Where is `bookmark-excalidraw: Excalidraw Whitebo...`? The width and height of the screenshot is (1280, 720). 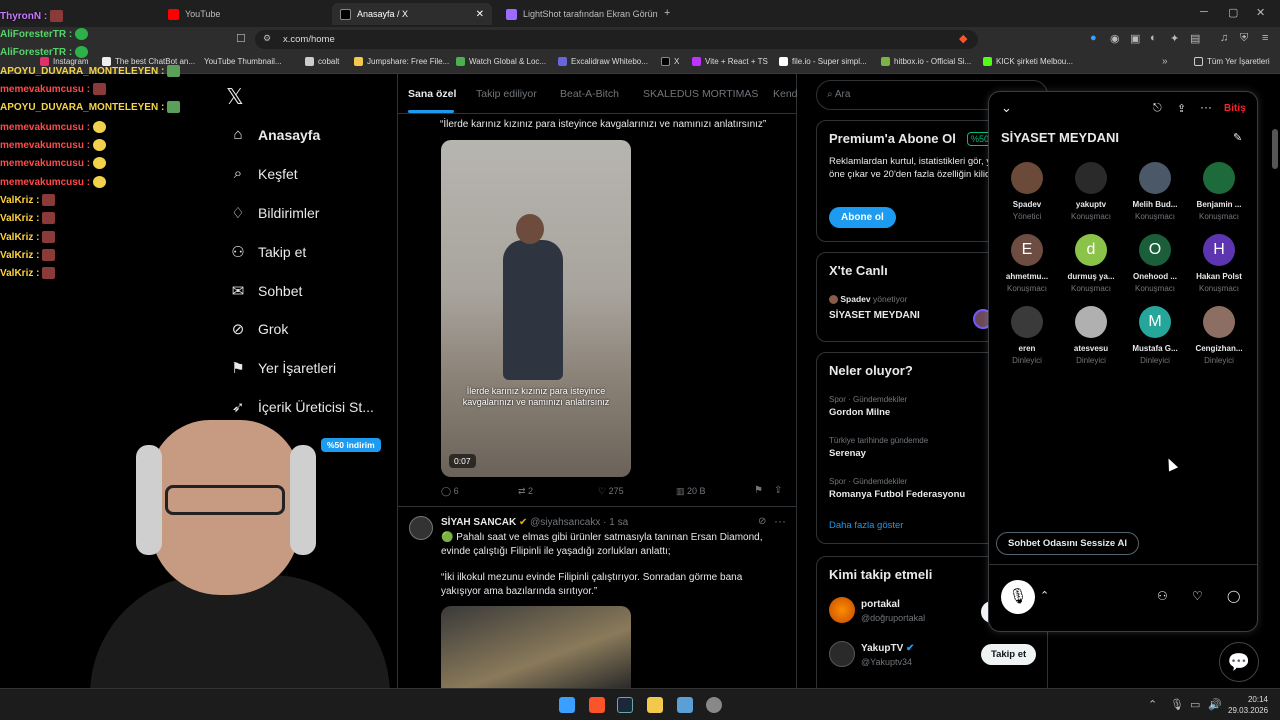 bookmark-excalidraw: Excalidraw Whitebo... is located at coordinates (603, 61).